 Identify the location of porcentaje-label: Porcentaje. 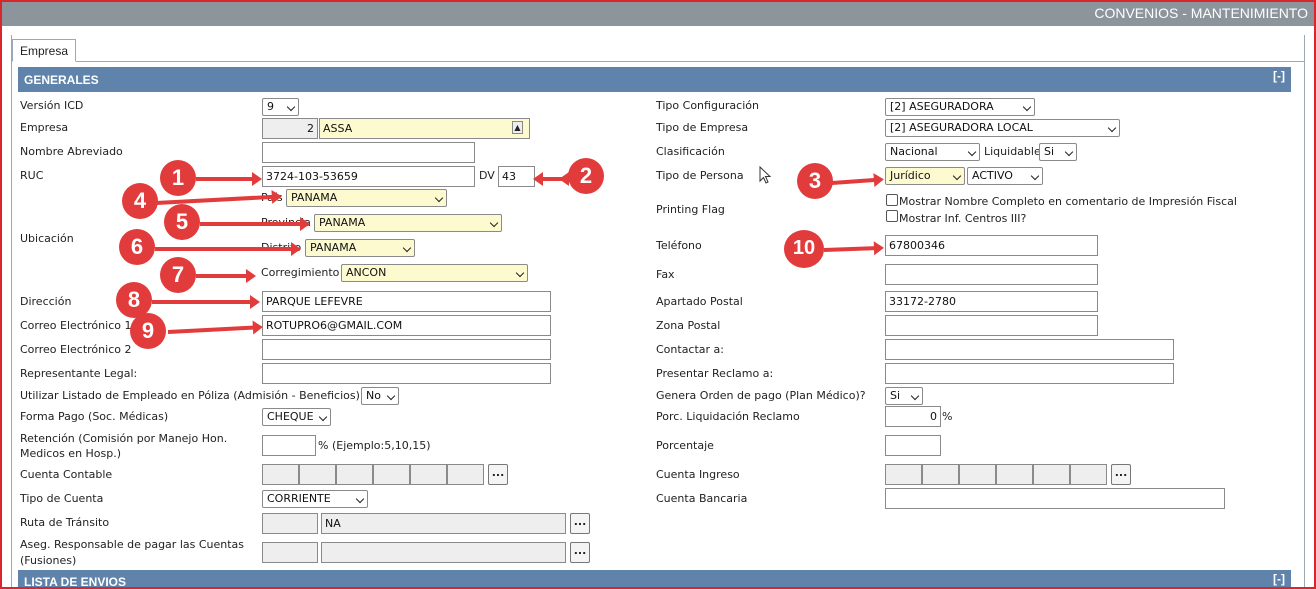
(685, 445).